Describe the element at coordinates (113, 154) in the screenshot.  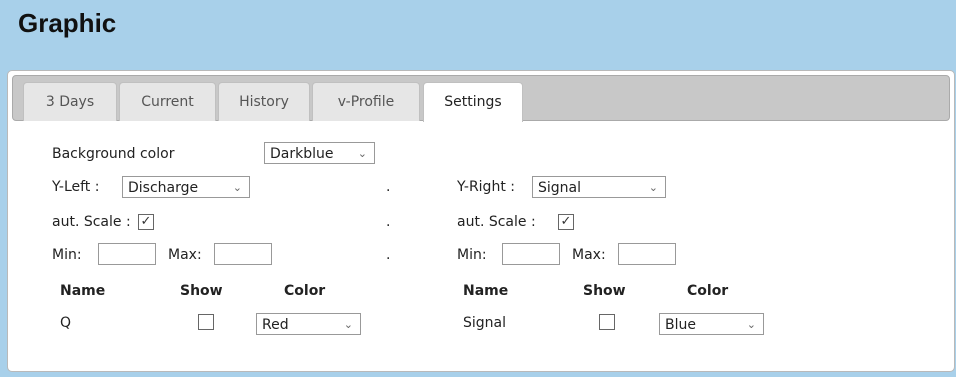
I see `background-color-label: Background color` at that location.